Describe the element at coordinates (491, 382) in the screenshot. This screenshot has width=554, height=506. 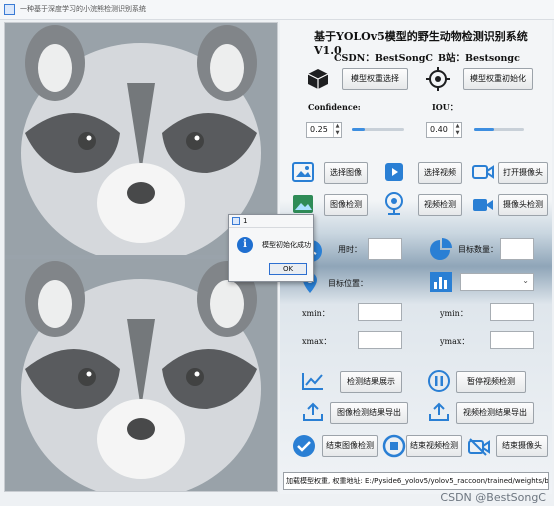
I see `pause-video-button: 暂停视频检测` at that location.